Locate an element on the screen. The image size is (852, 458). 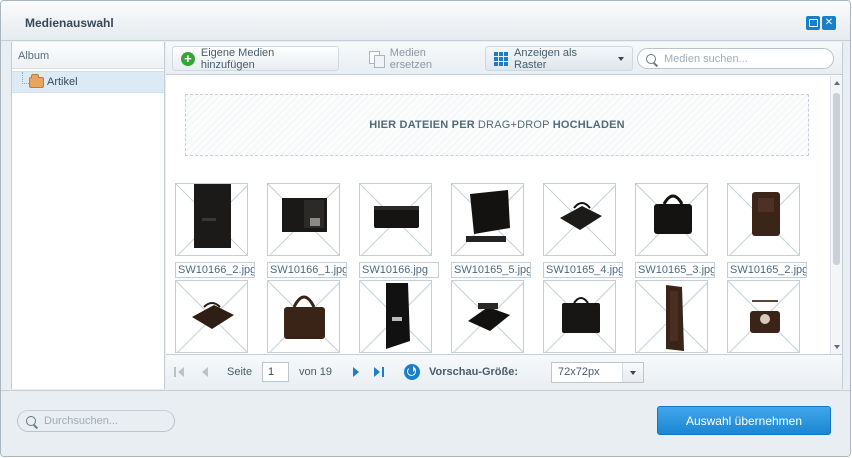
media-thumbnail: SW10166_2.jpg is located at coordinates (215, 230).